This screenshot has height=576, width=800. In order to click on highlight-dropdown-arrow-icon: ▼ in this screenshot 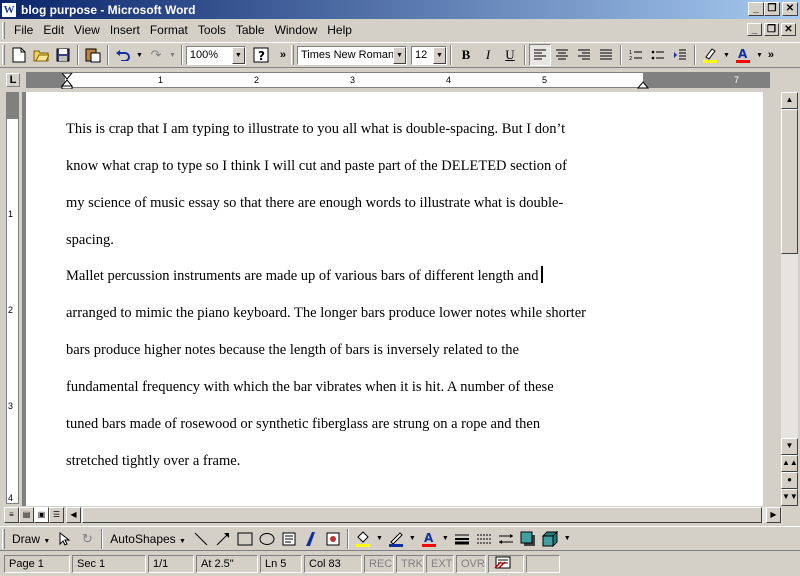, I will do `click(726, 55)`.